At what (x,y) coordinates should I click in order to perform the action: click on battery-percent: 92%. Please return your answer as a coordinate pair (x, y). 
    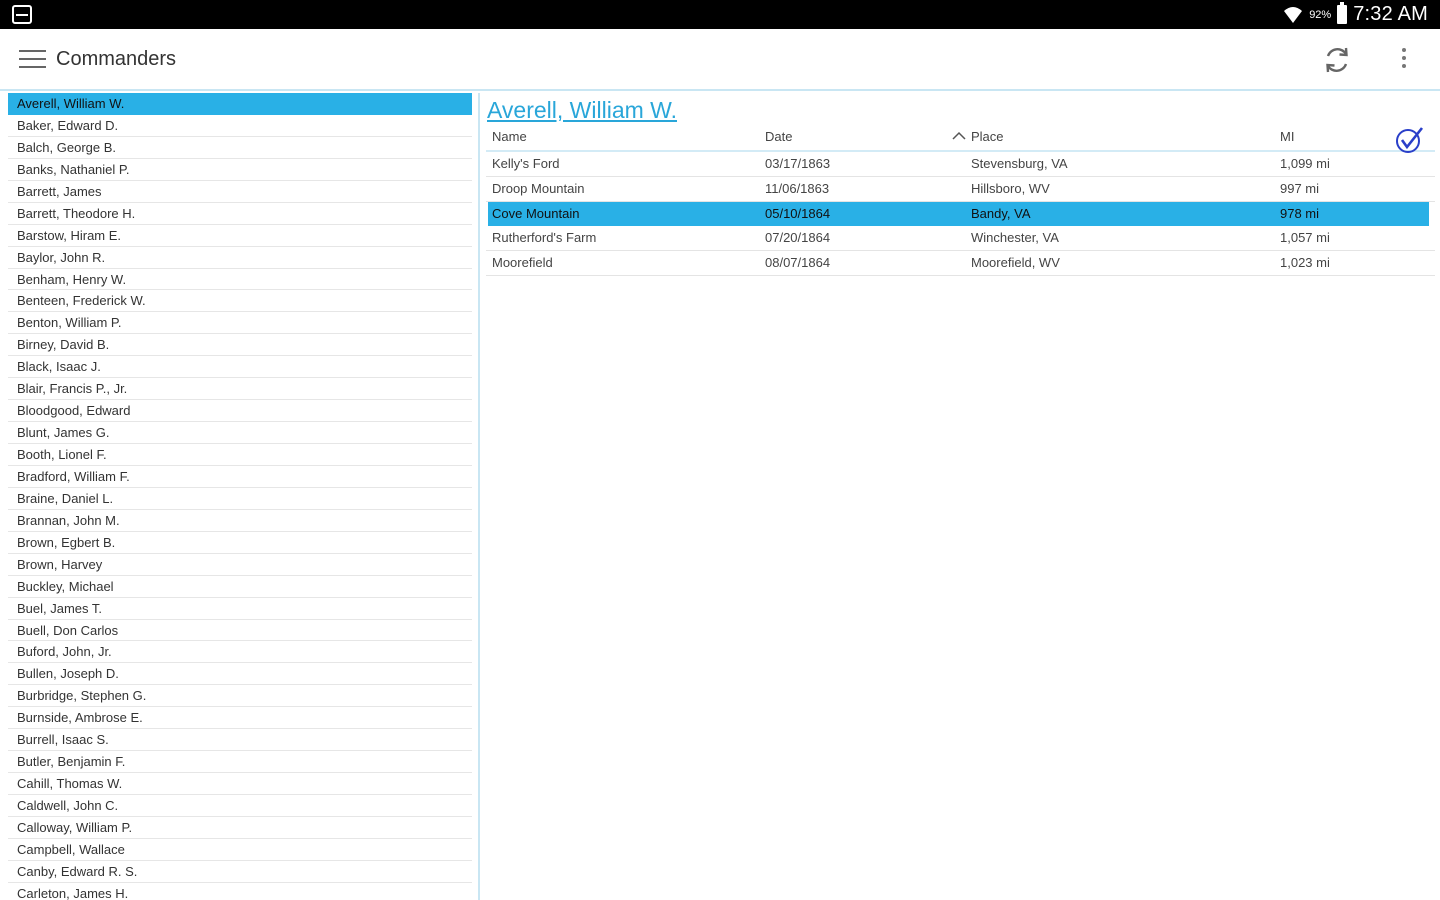
    Looking at the image, I should click on (1320, 14).